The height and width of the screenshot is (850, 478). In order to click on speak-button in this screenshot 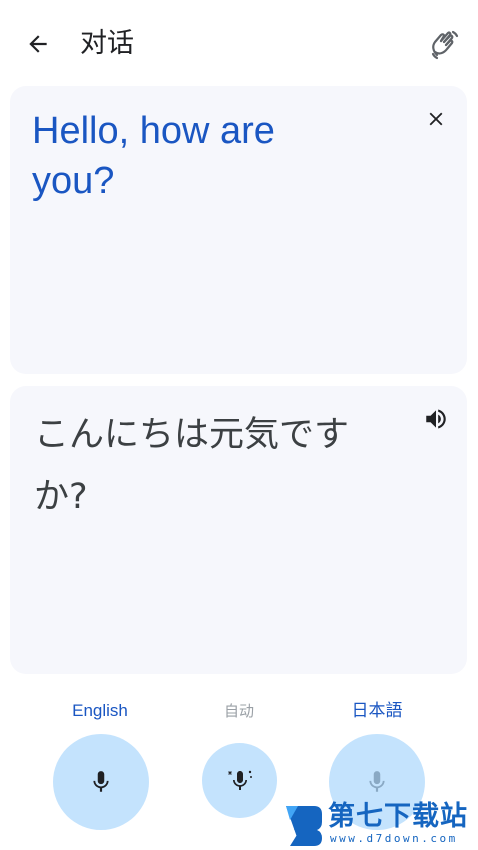, I will do `click(436, 419)`.